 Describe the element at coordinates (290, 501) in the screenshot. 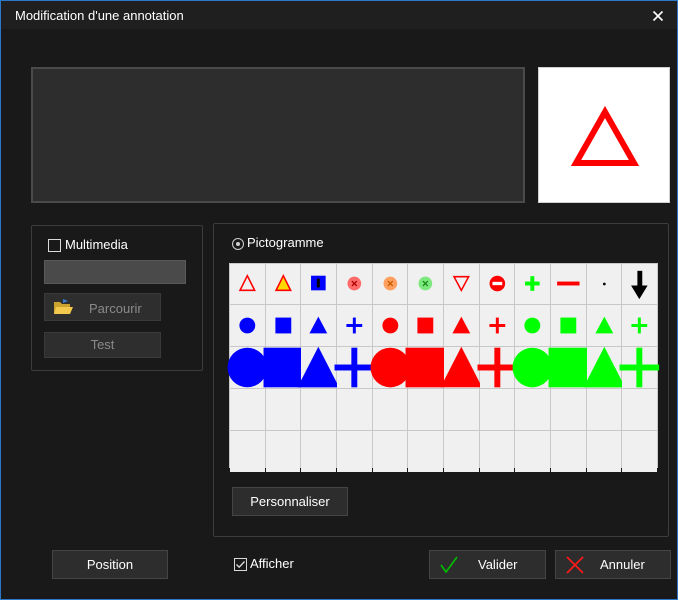

I see `customize-button: Personnaliser` at that location.